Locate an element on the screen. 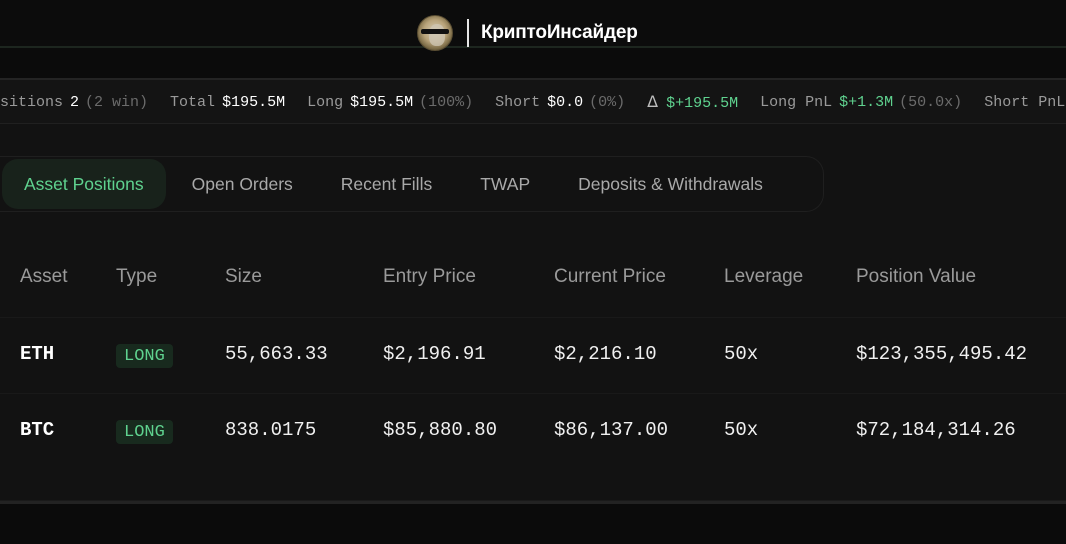  stat-short-label: Short is located at coordinates (518, 102).